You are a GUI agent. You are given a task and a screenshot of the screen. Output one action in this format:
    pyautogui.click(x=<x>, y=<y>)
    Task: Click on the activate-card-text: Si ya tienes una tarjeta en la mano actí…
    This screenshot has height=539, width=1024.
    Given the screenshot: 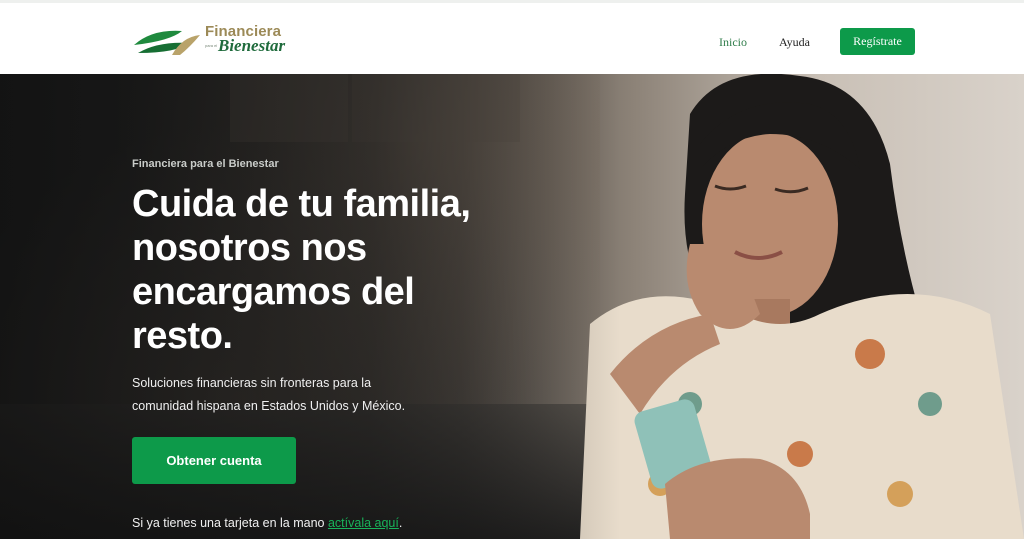 What is the action you would take?
    pyautogui.click(x=267, y=523)
    